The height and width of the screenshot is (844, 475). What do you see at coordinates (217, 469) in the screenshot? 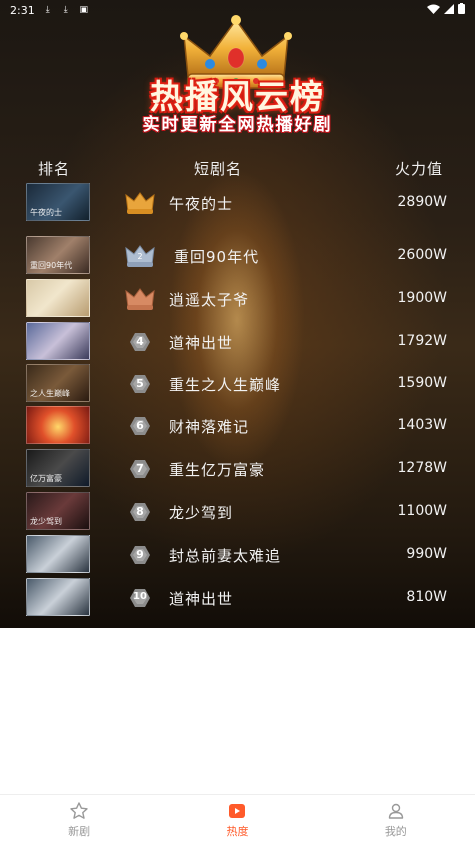
I see `drama-name: 重生亿万富豪` at bounding box center [217, 469].